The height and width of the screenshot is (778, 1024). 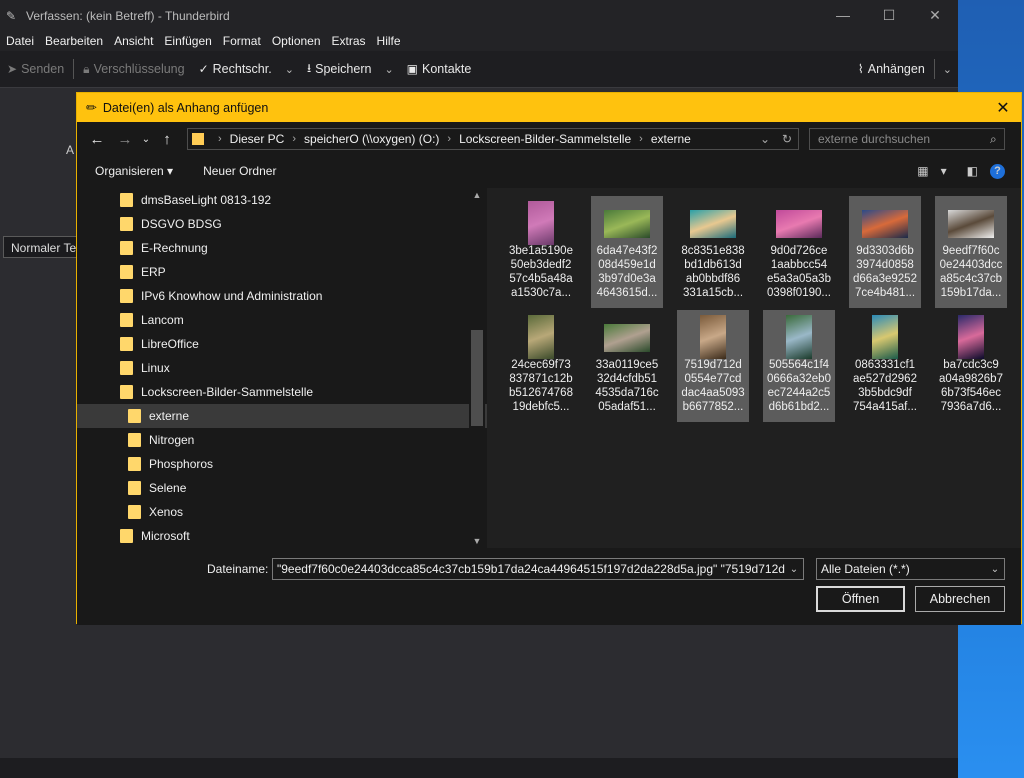 I want to click on tree-item: Linux, so click(x=282, y=368).